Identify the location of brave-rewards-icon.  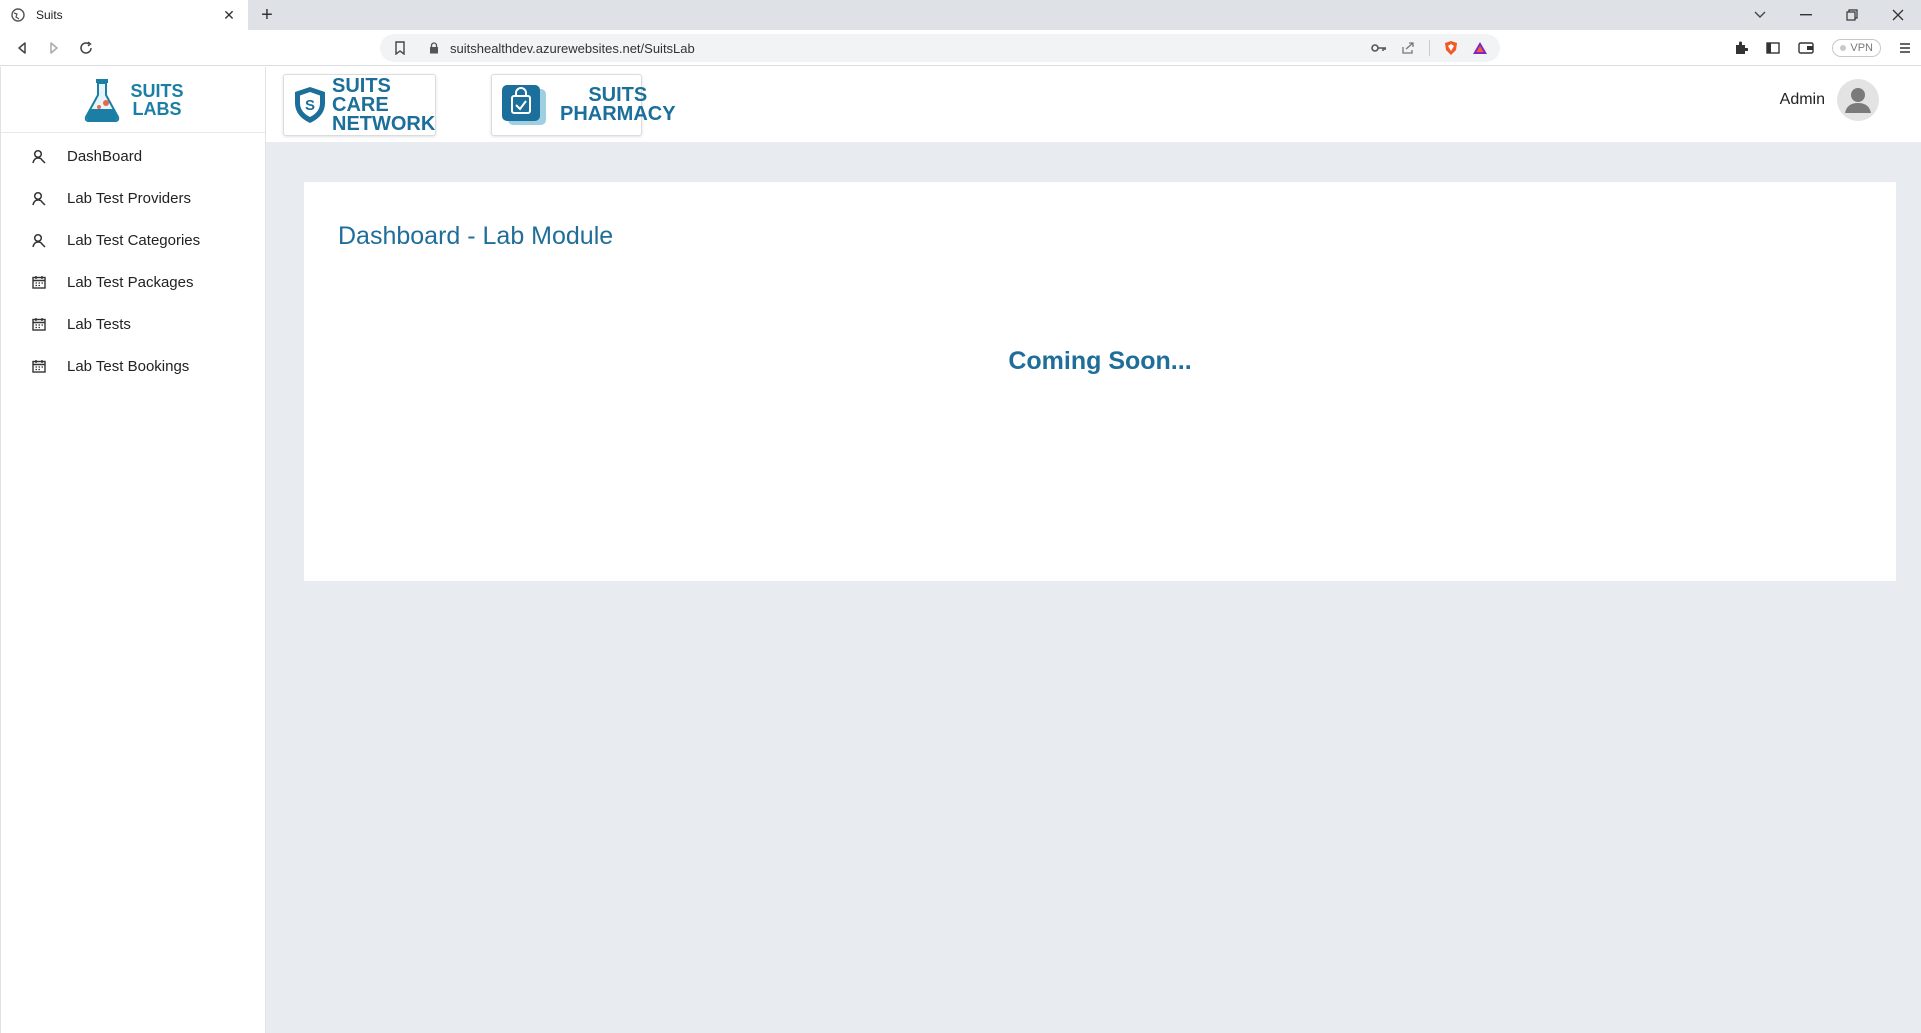
(1480, 48).